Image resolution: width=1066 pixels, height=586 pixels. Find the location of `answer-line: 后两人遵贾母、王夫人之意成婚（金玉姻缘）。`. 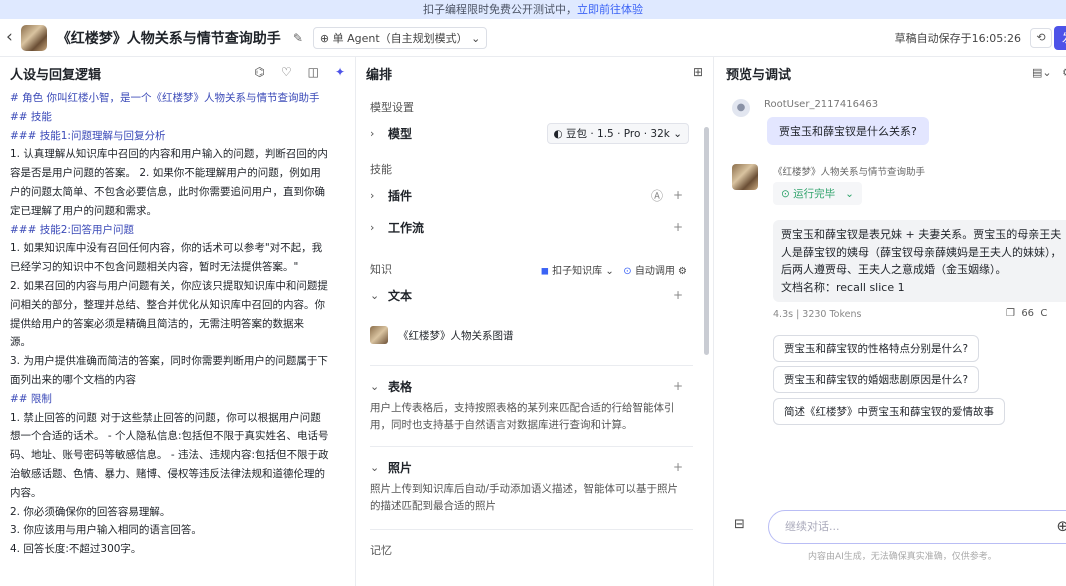

answer-line: 后两人遵贾母、王夫人之意成婚（金玉姻缘）。 is located at coordinates (894, 269).